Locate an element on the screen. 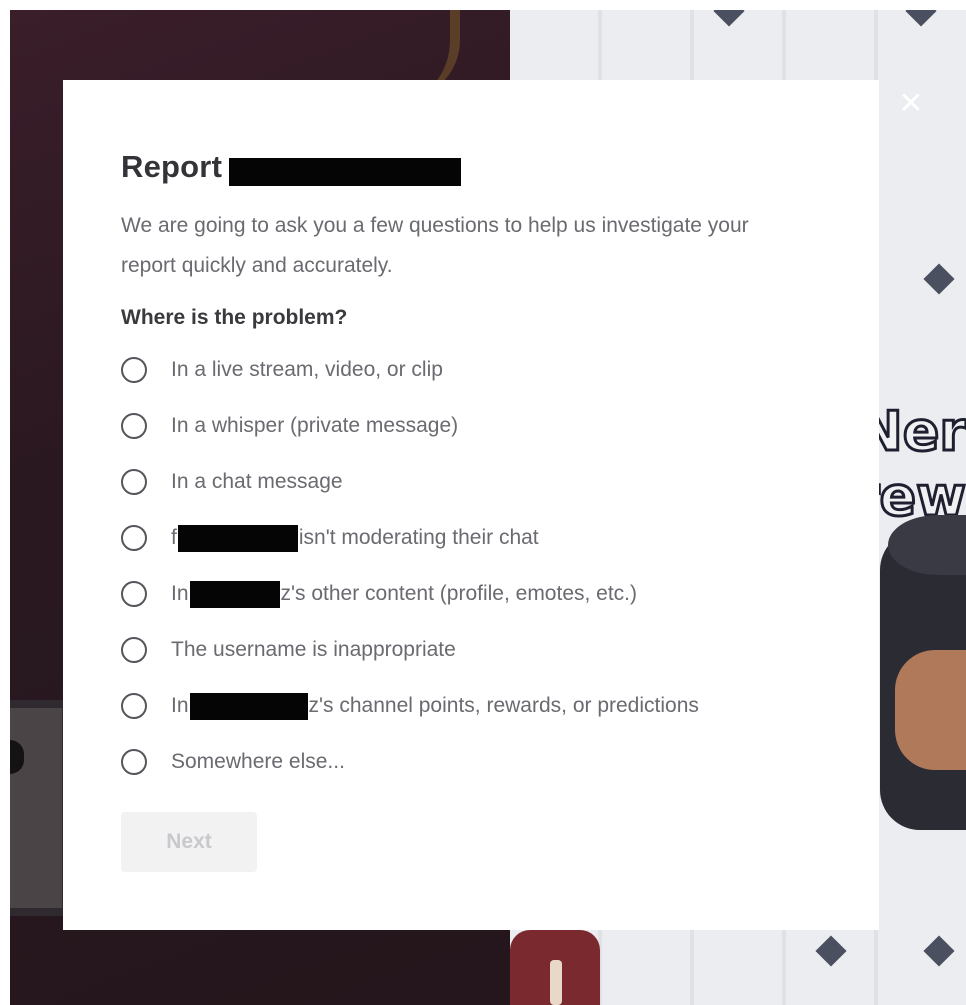 This screenshot has height=1005, width=966. close-button: ✕ is located at coordinates (911, 104).